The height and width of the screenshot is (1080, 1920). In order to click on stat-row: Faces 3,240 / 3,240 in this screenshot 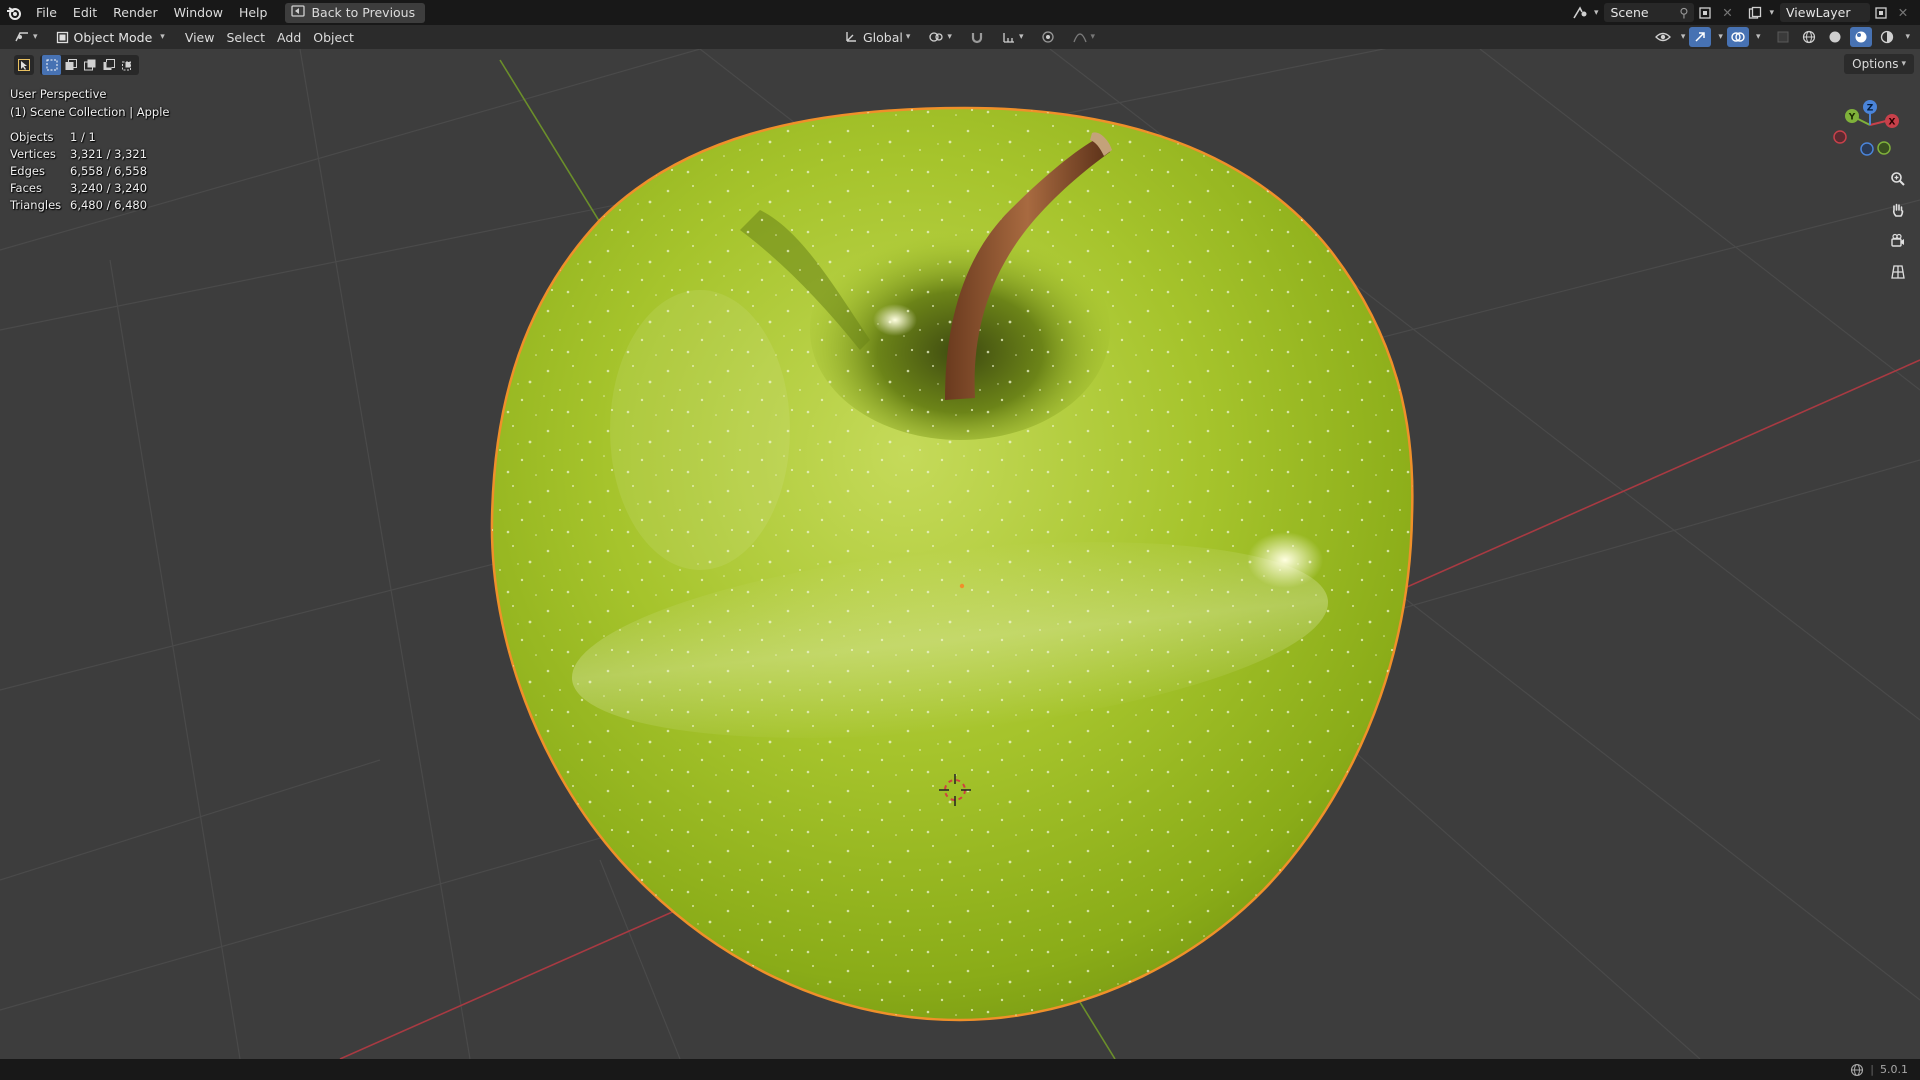, I will do `click(78, 188)`.